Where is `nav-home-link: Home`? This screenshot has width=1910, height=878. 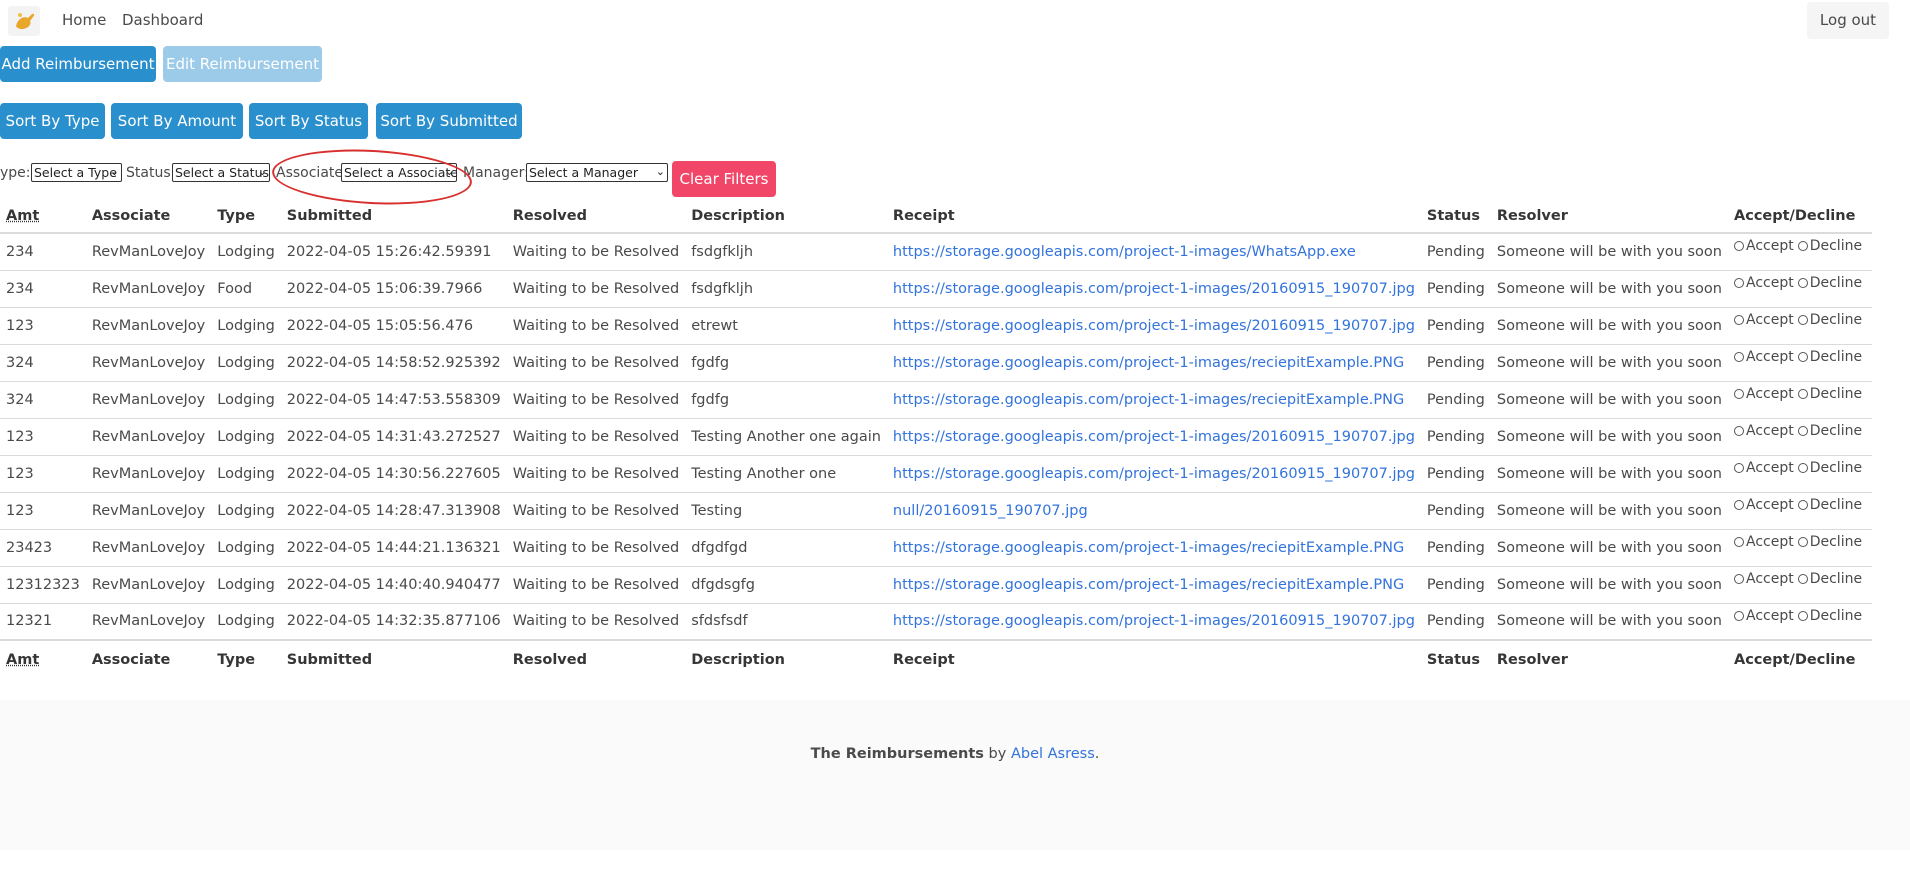 nav-home-link: Home is located at coordinates (84, 20).